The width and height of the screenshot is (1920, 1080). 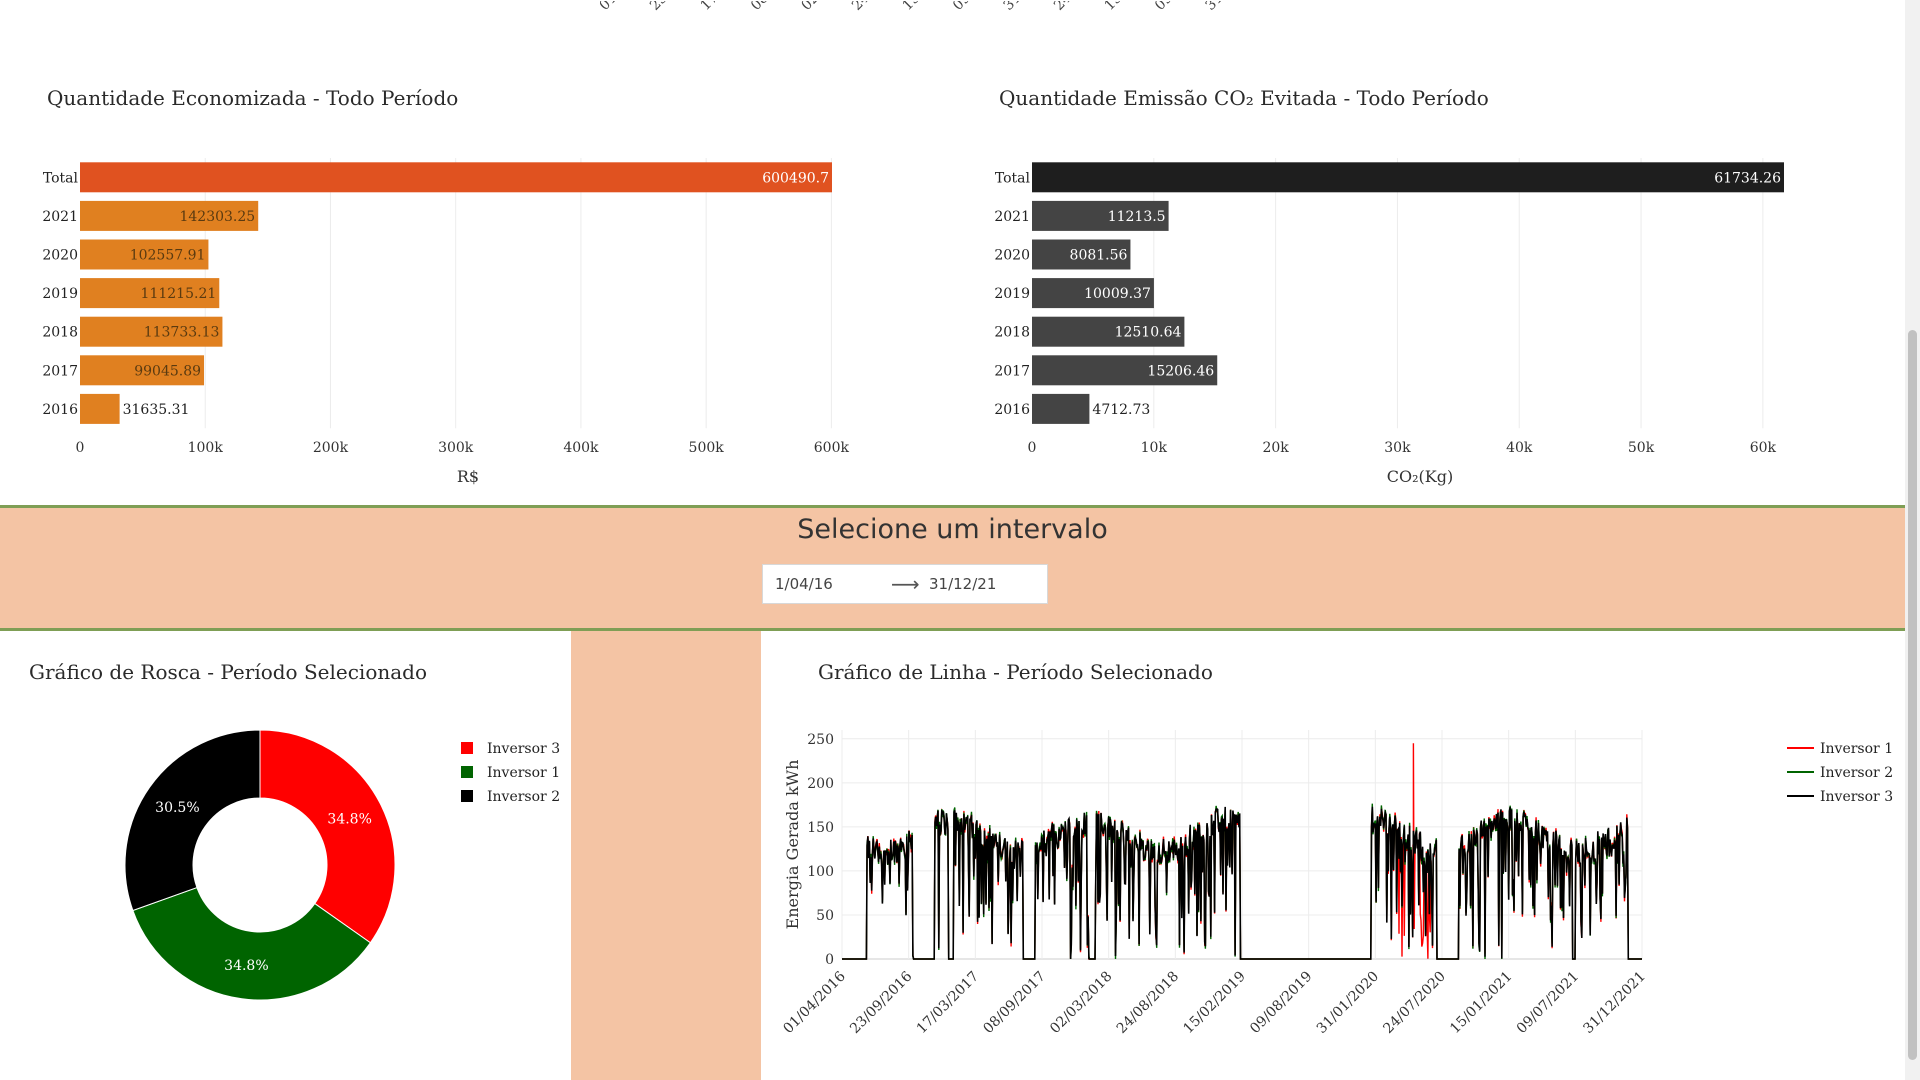 I want to click on bar-value-label: 600490.7, so click(x=795, y=178).